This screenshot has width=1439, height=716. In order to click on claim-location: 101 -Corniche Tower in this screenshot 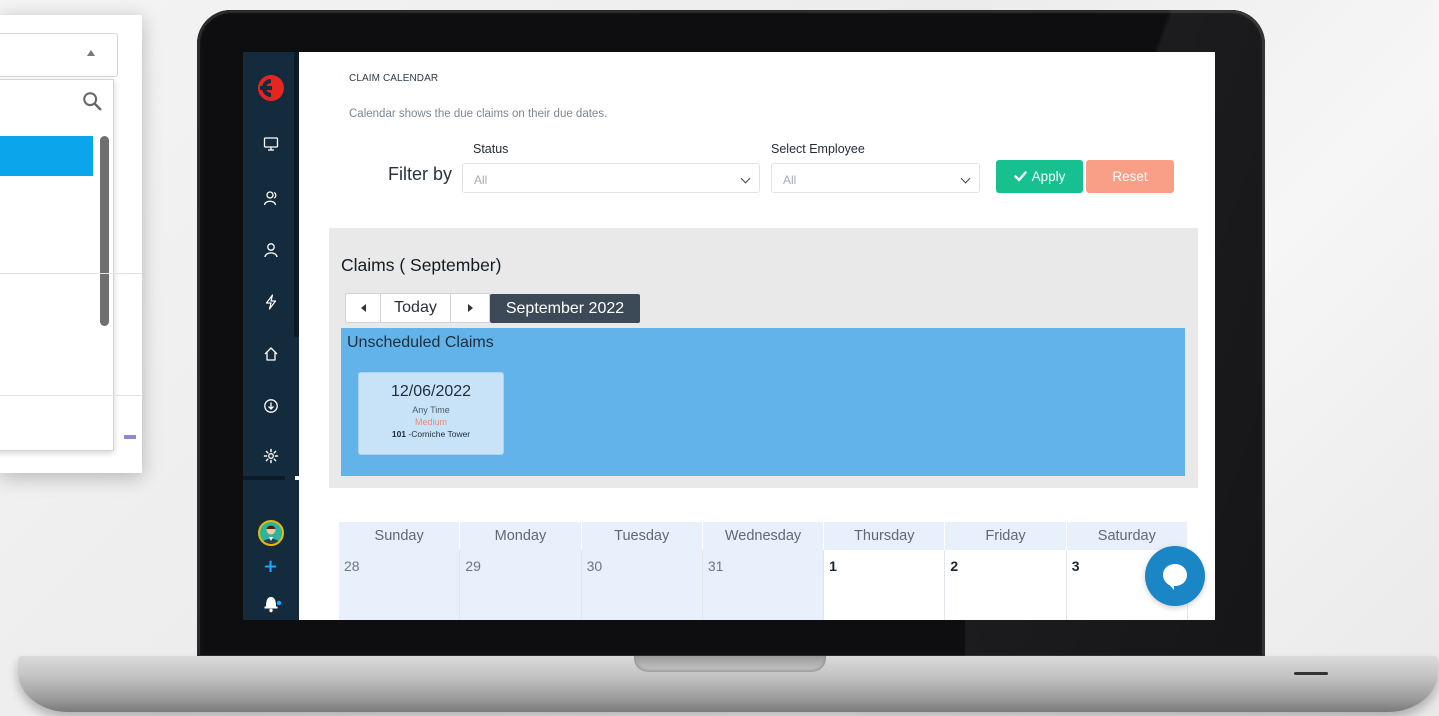, I will do `click(431, 434)`.